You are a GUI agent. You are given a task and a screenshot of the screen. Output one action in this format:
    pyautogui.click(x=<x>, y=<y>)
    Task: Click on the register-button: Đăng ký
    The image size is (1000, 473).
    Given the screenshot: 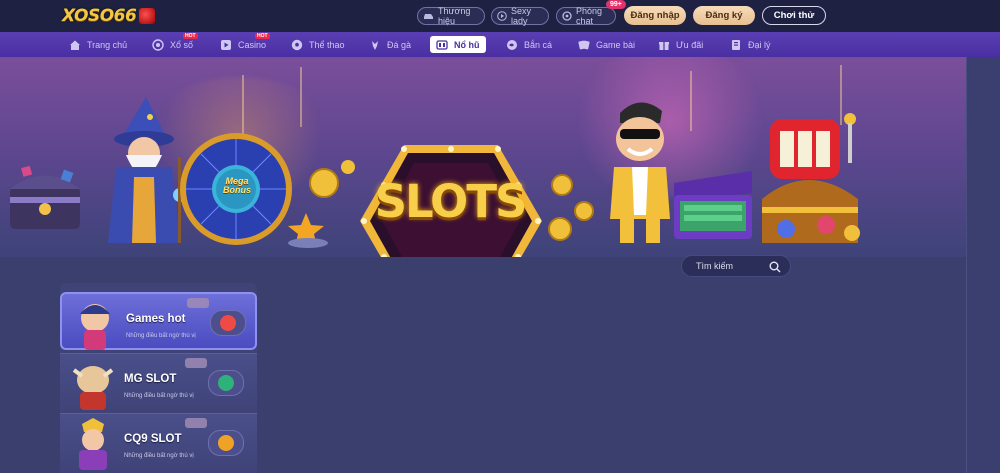 What is the action you would take?
    pyautogui.click(x=724, y=15)
    